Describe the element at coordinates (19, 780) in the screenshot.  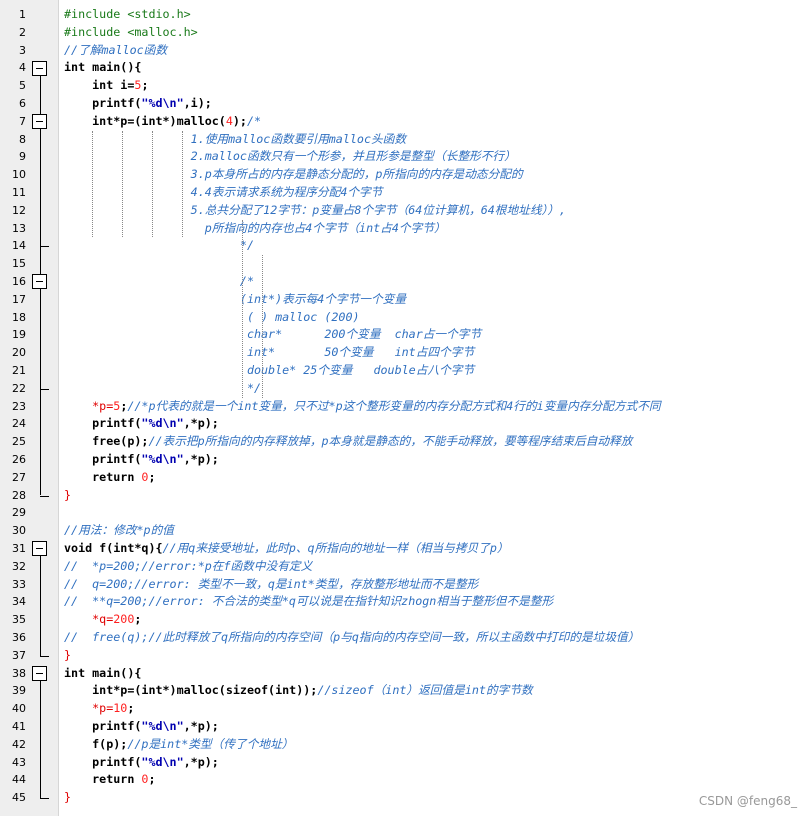
I see `line-number: 44` at that location.